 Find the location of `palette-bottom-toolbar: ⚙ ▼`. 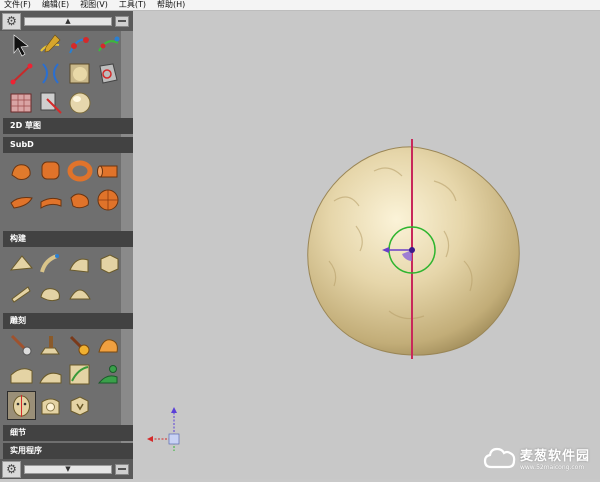

palette-bottom-toolbar: ⚙ ▼ is located at coordinates (66, 469).